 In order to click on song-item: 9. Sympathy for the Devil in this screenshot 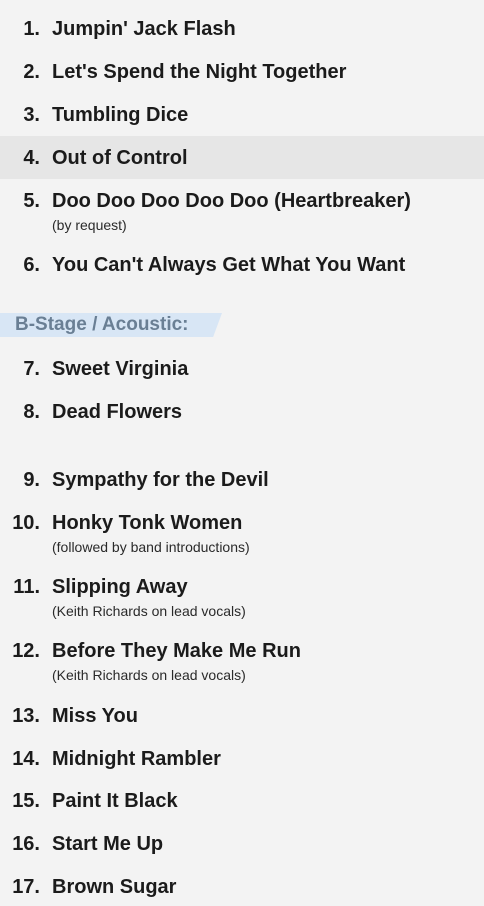, I will do `click(242, 481)`.